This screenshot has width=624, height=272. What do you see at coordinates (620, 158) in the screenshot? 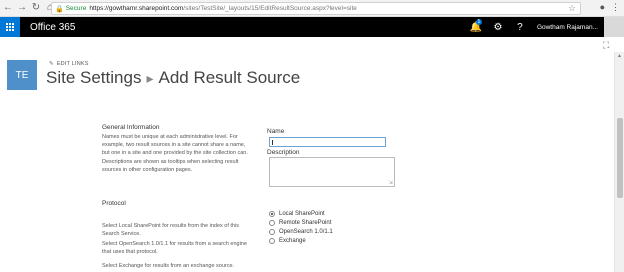
I see `scroll-thumb` at bounding box center [620, 158].